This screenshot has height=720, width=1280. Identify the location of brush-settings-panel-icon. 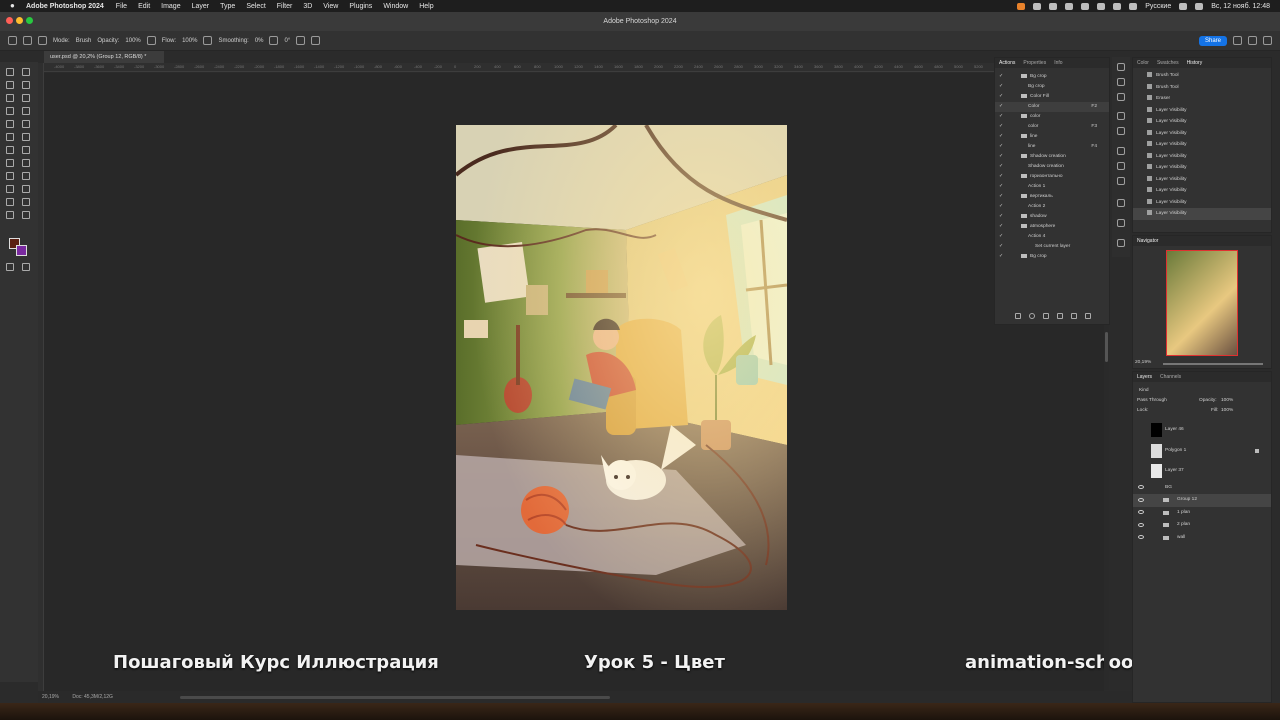
(1121, 243).